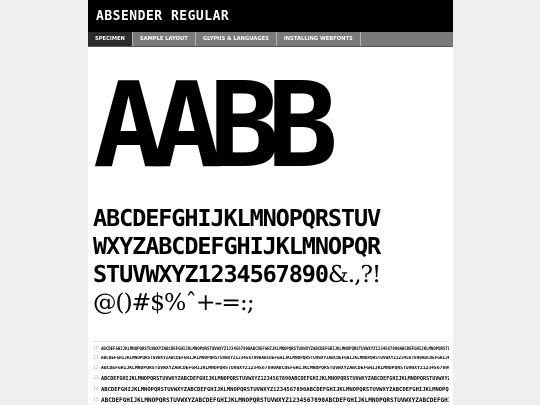 The height and width of the screenshot is (405, 540). Describe the element at coordinates (163, 16) in the screenshot. I see `font-title: ABSENDER REGULAR` at that location.